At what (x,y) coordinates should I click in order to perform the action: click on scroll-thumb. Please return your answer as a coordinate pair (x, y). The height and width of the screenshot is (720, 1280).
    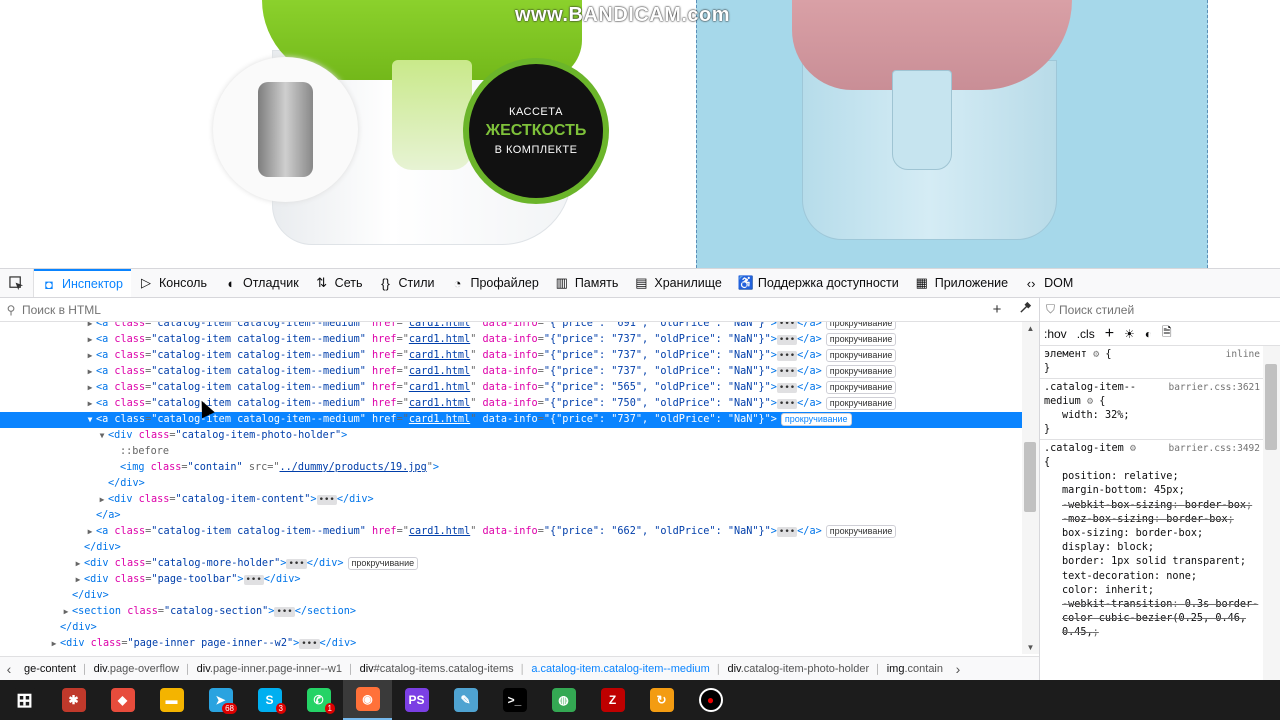
    Looking at the image, I should click on (1030, 477).